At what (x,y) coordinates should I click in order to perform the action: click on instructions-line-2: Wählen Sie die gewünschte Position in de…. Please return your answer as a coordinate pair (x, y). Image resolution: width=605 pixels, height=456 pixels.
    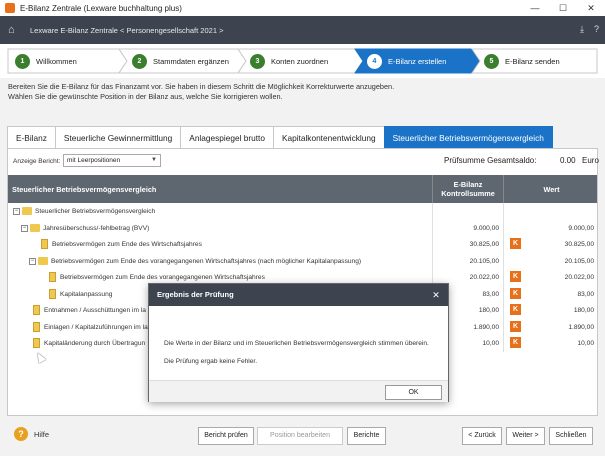
    Looking at the image, I should click on (145, 96).